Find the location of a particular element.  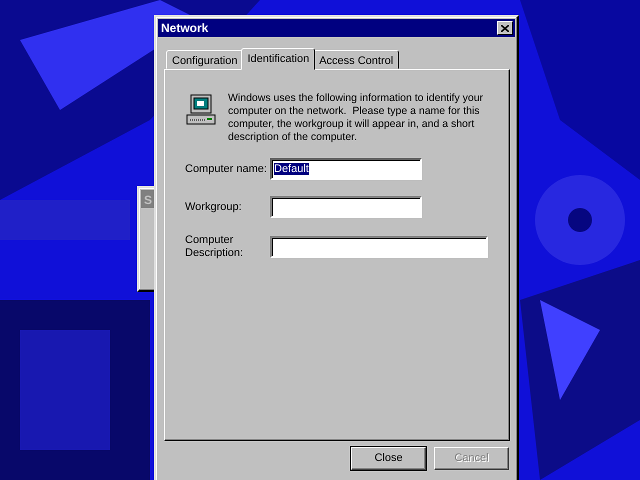

field-label: Workgroup: is located at coordinates (214, 207).